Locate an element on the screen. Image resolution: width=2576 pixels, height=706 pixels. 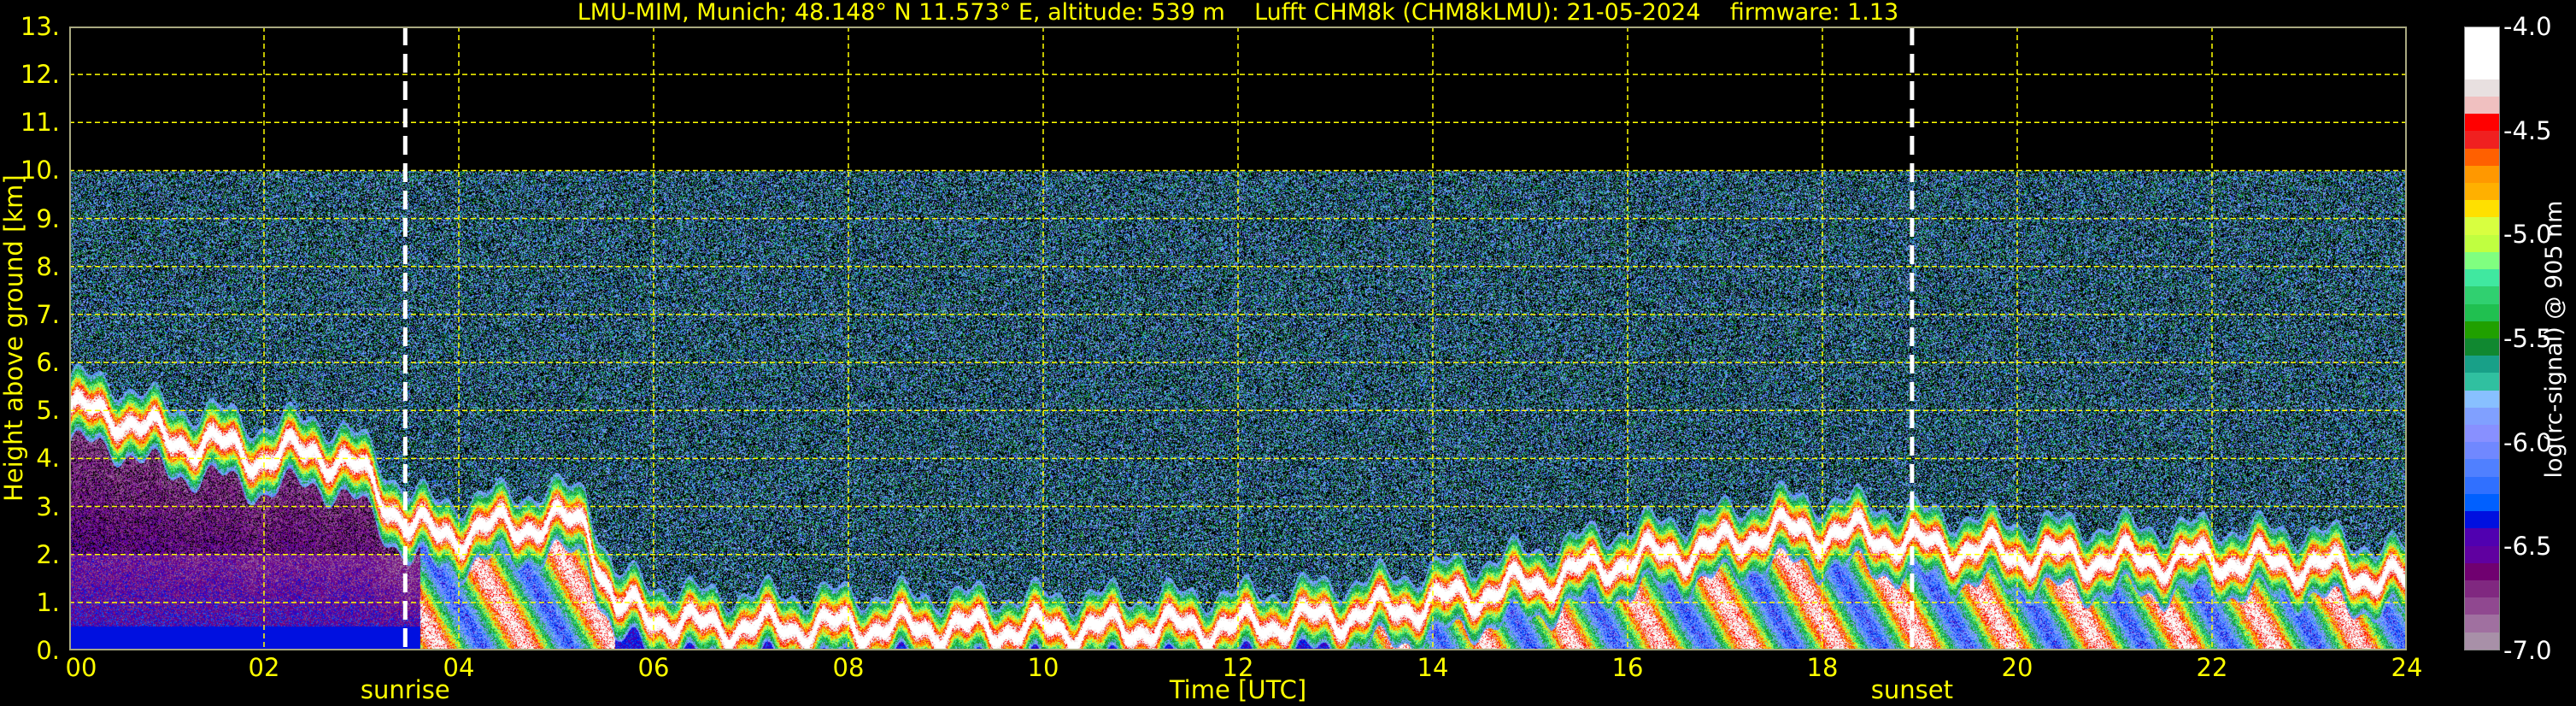
x-tick-label: 18 is located at coordinates (1822, 667).